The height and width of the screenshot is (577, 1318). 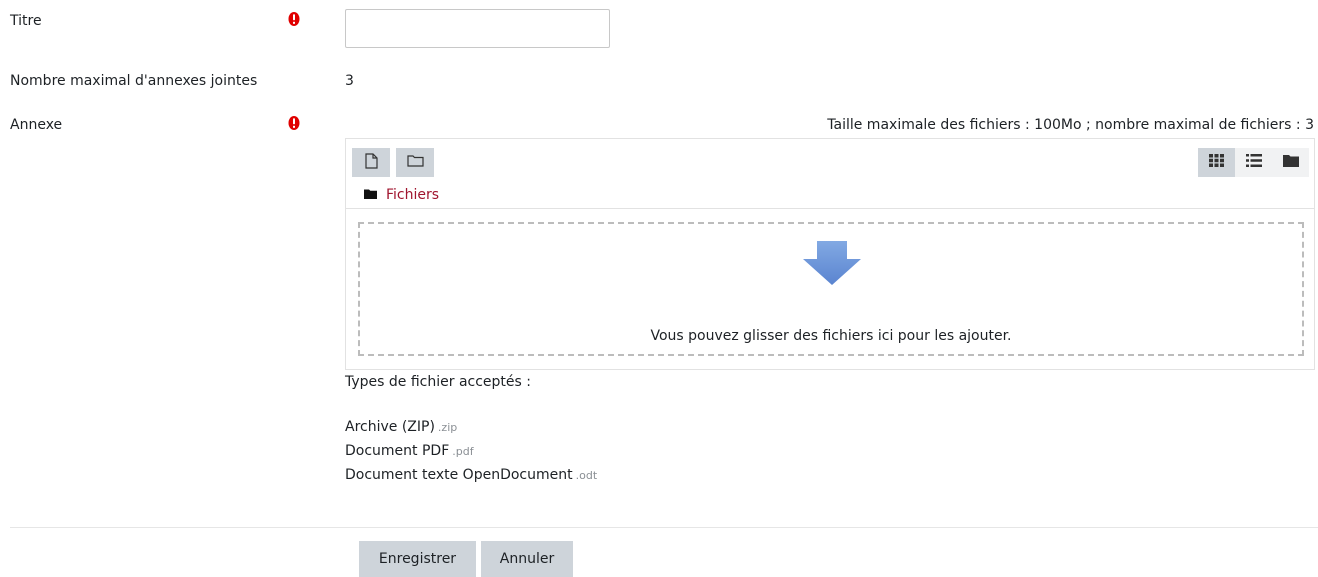 What do you see at coordinates (463, 451) in the screenshot?
I see `file-type-ext: .pdf` at bounding box center [463, 451].